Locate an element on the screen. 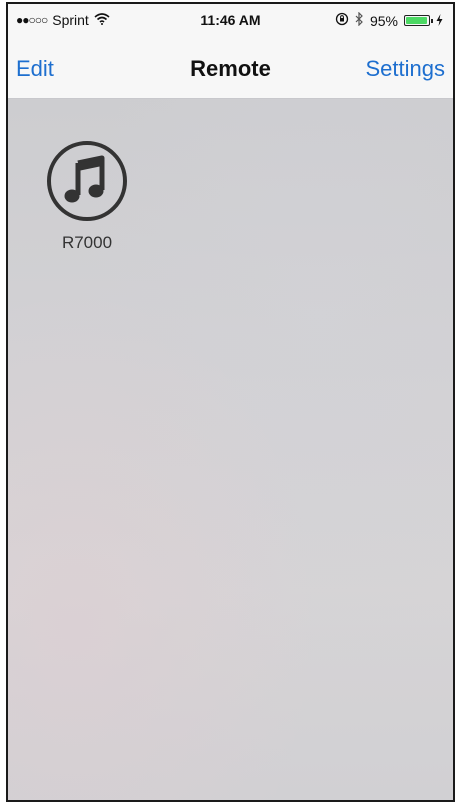  device-item: R7000 is located at coordinates (87, 196).